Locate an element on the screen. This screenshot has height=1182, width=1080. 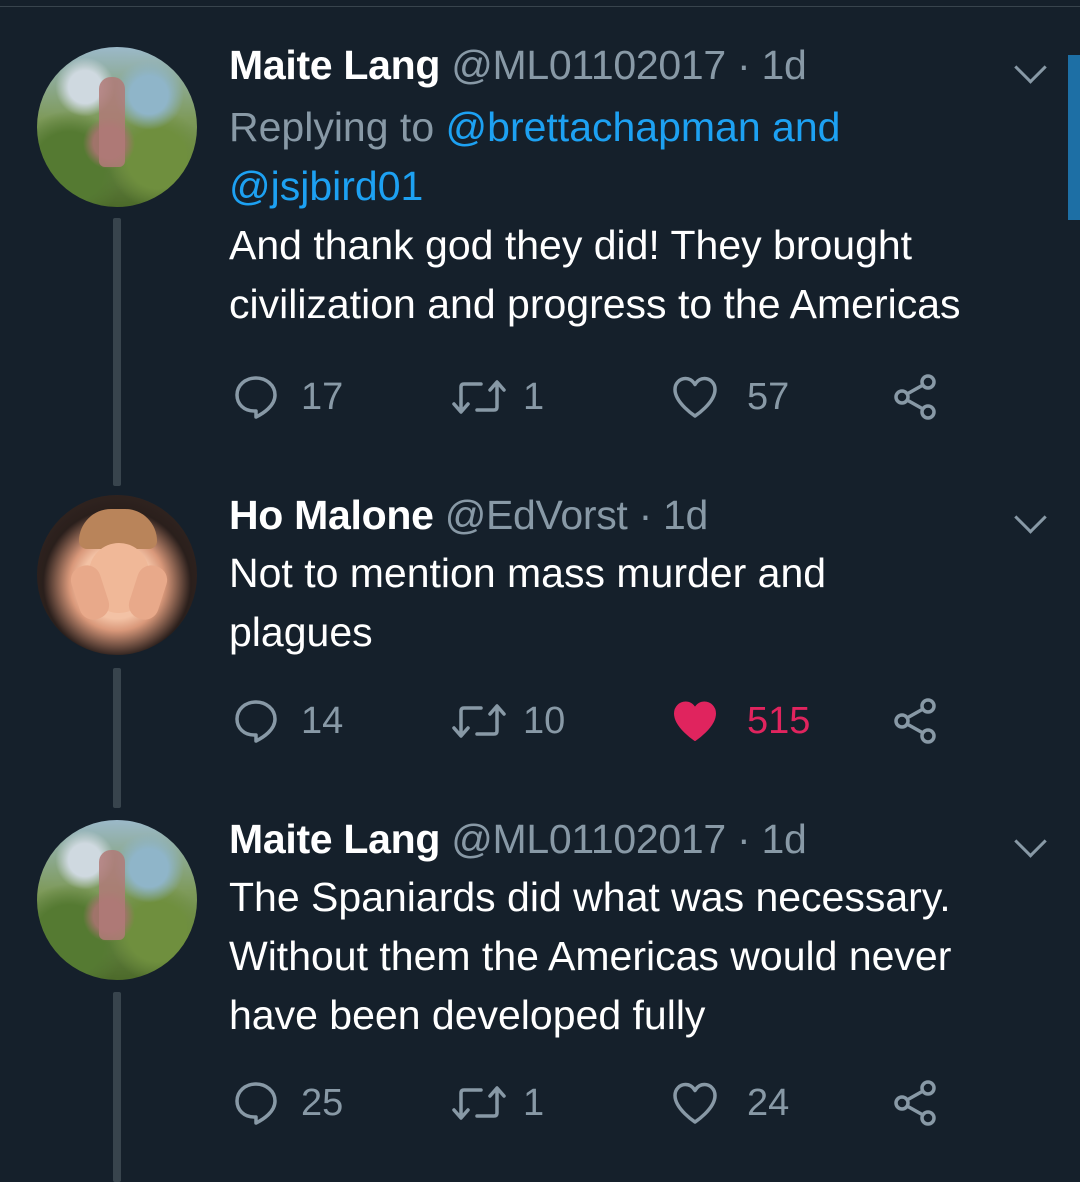
reply-count: 25 is located at coordinates (322, 1102).